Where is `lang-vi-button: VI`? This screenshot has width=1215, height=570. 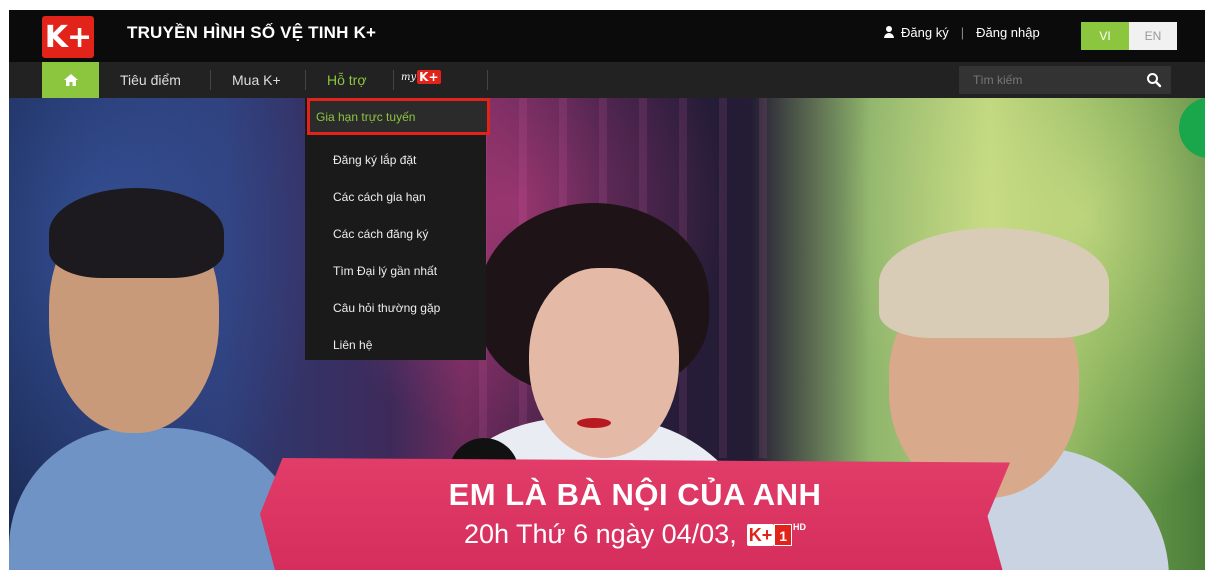 lang-vi-button: VI is located at coordinates (1105, 36).